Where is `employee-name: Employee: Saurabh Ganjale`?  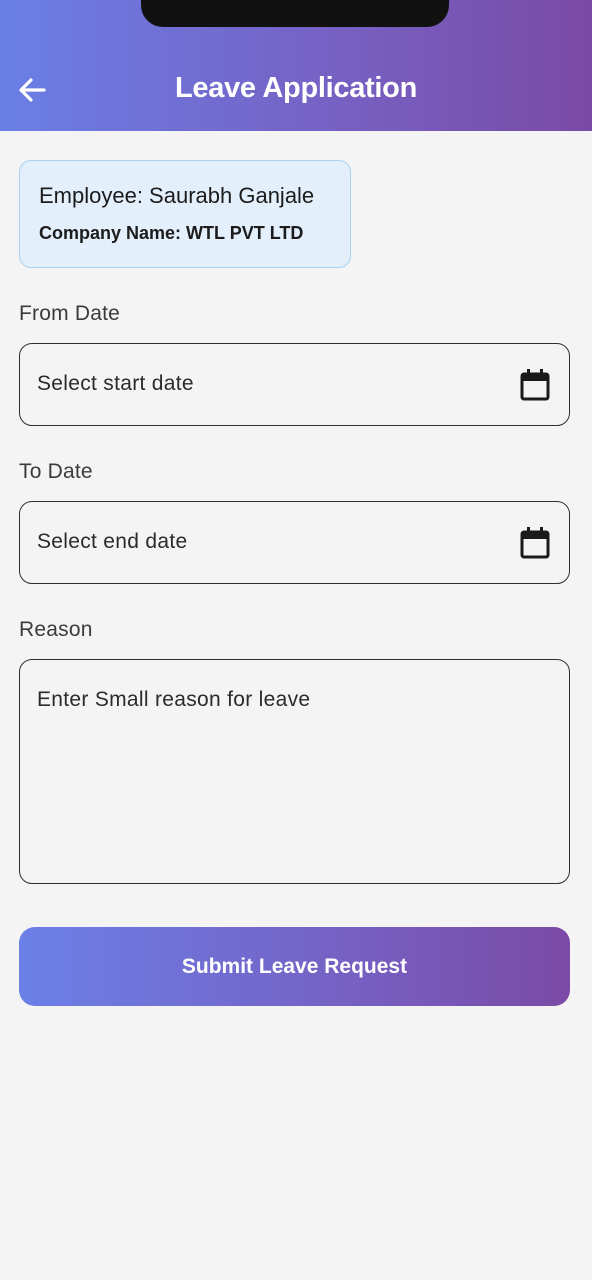
employee-name: Employee: Saurabh Ganjale is located at coordinates (177, 195).